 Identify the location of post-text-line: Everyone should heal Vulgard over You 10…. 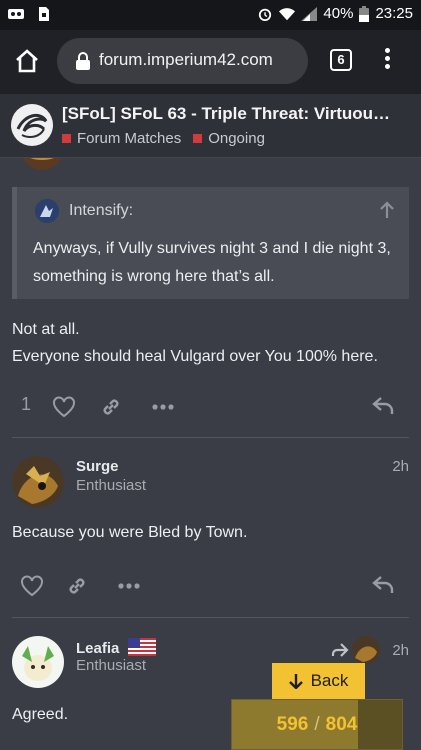
(195, 356).